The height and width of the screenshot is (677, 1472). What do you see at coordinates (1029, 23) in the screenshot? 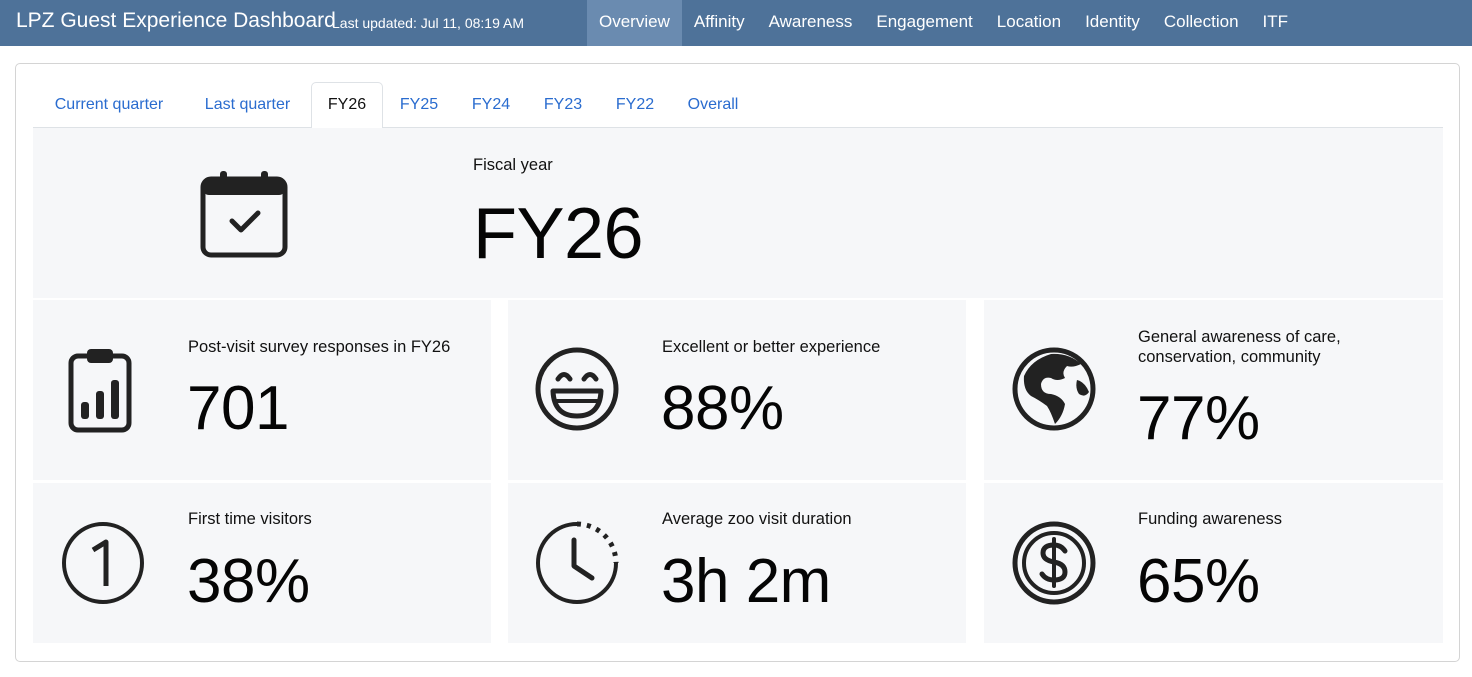
I see `nav-item-location: Location` at bounding box center [1029, 23].